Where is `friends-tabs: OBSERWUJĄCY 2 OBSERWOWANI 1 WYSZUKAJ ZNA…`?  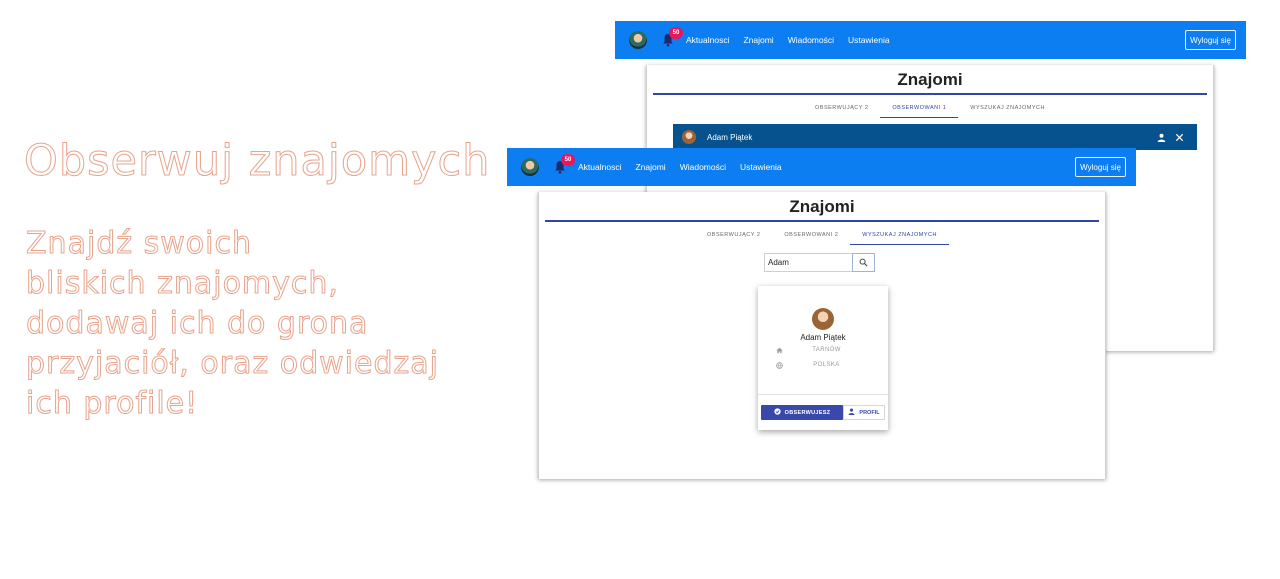
friends-tabs: OBSERWUJĄCY 2 OBSERWOWANI 1 WYSZUKAJ ZNA… is located at coordinates (930, 109).